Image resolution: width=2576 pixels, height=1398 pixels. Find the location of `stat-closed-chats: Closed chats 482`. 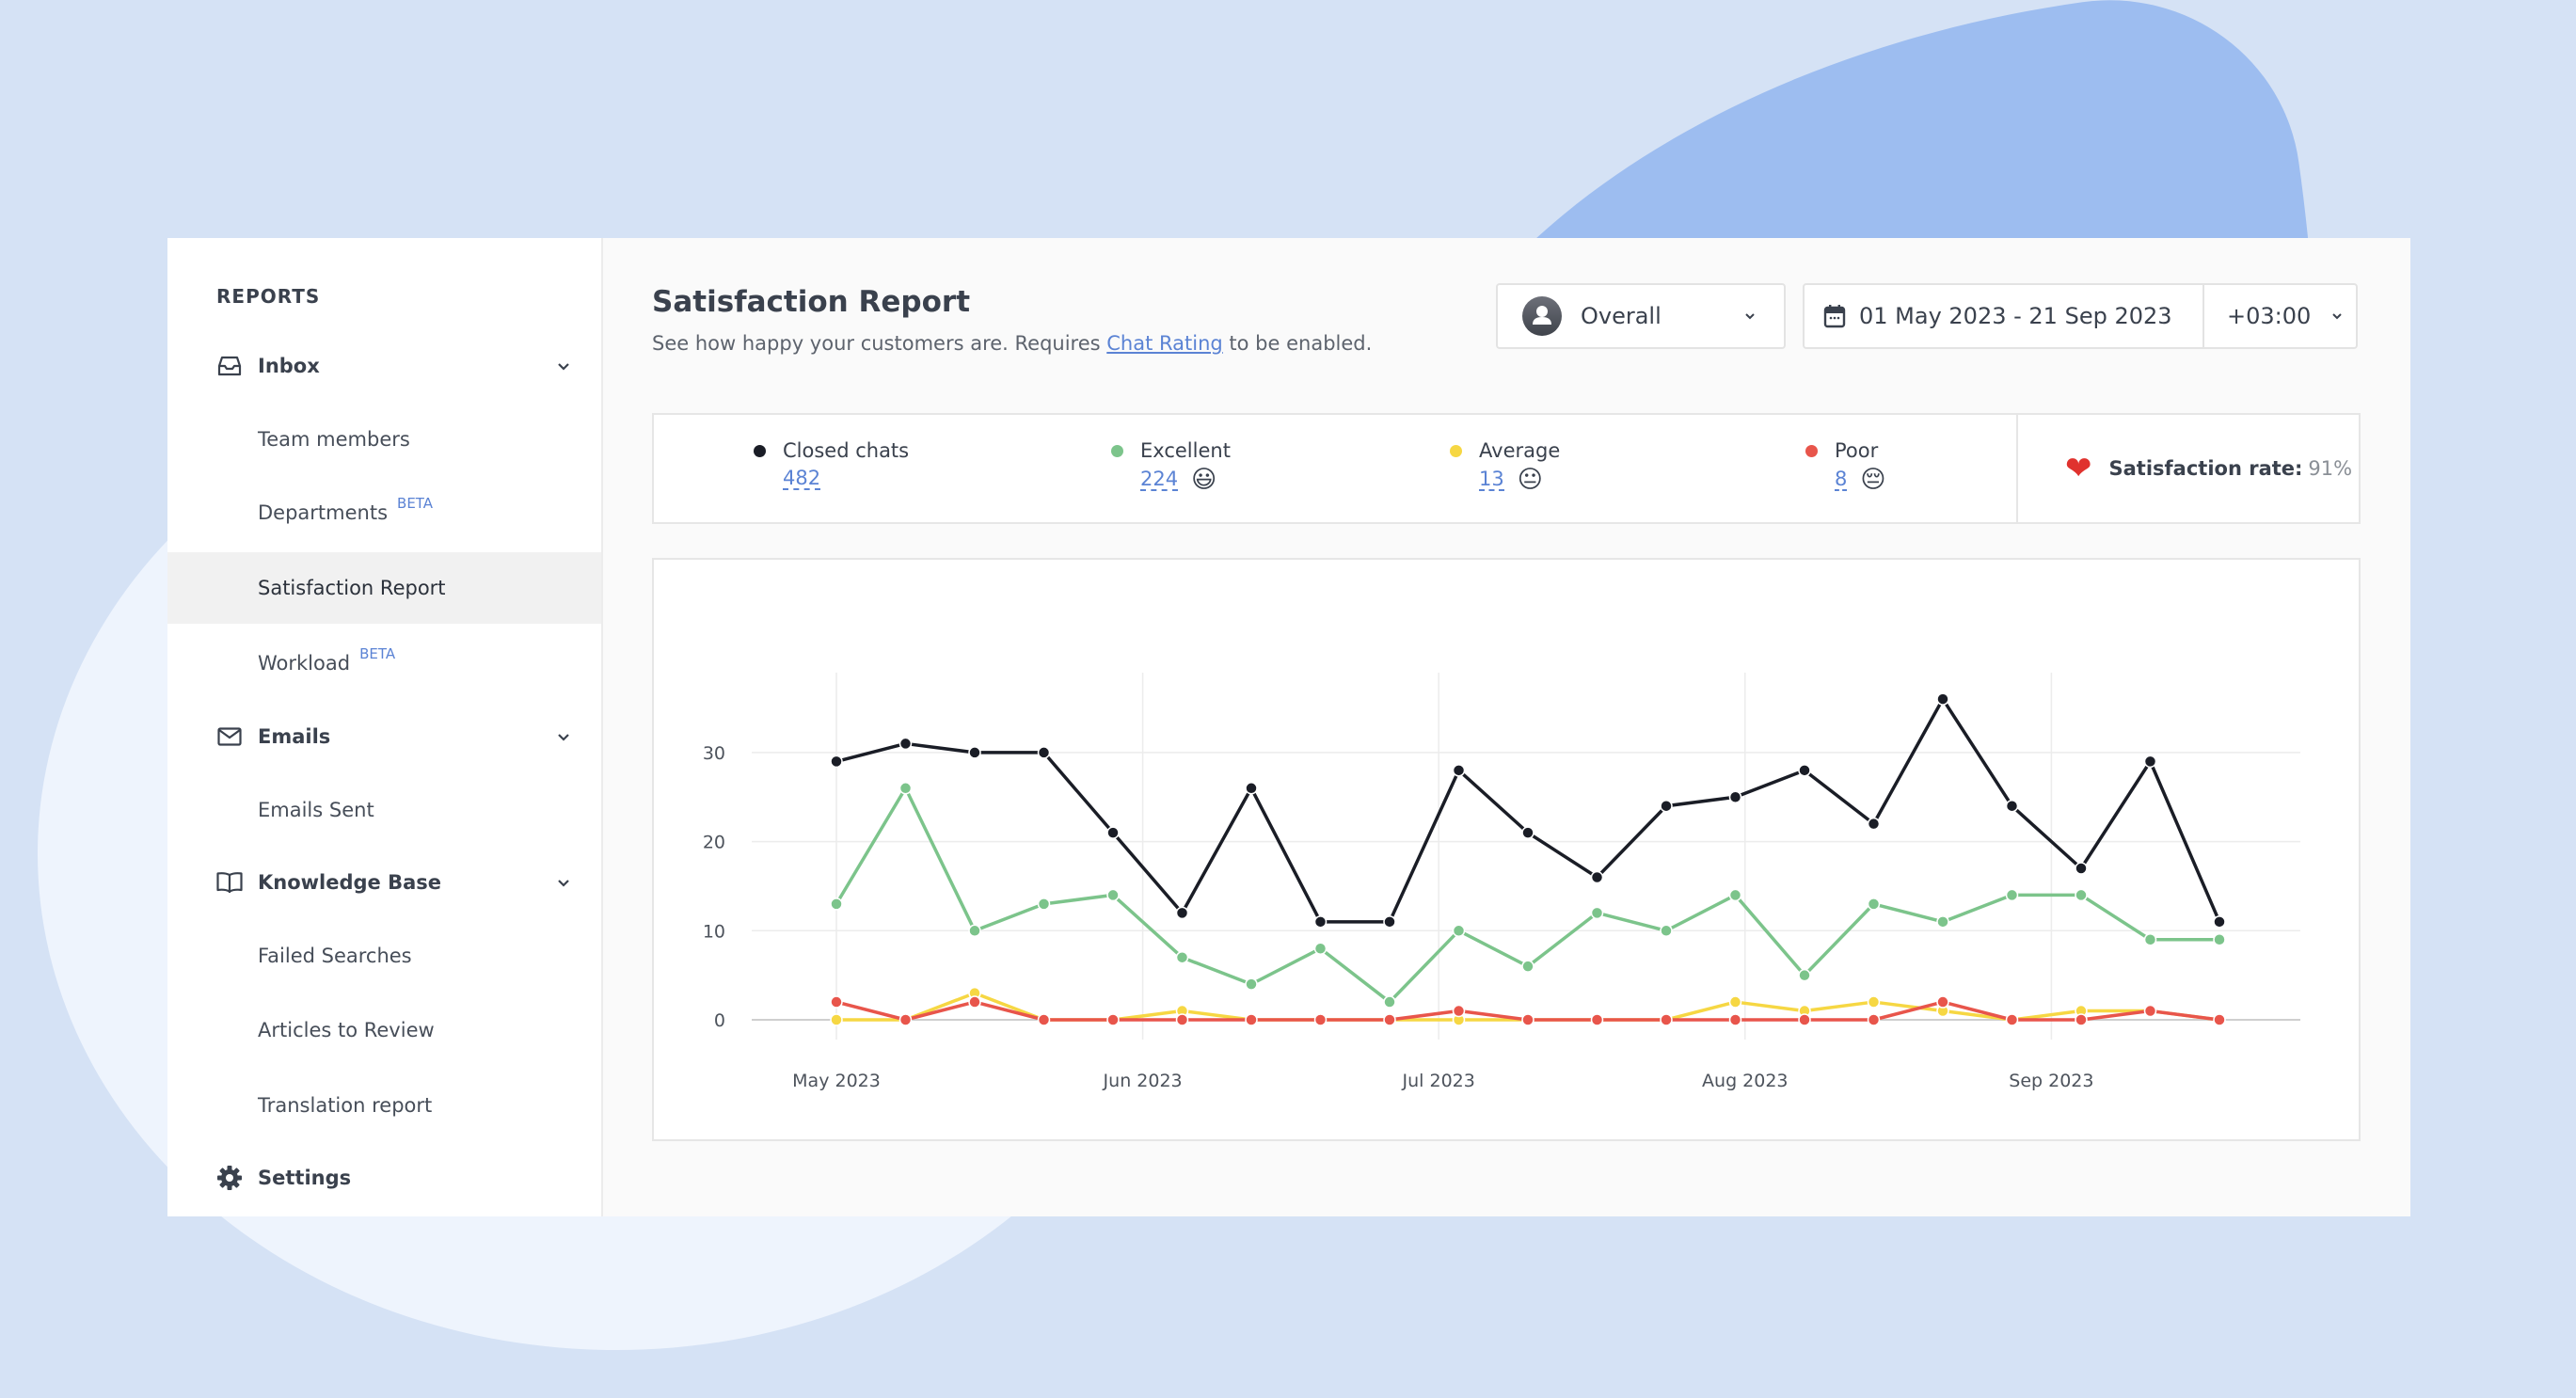

stat-closed-chats: Closed chats 482 is located at coordinates (831, 464).